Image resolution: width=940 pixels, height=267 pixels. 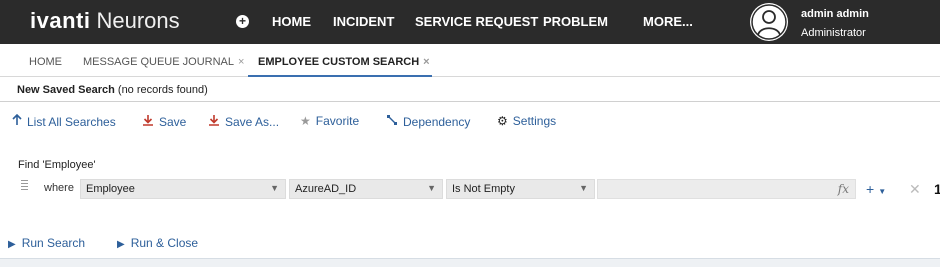 I want to click on nav-home: HOME, so click(x=291, y=21).